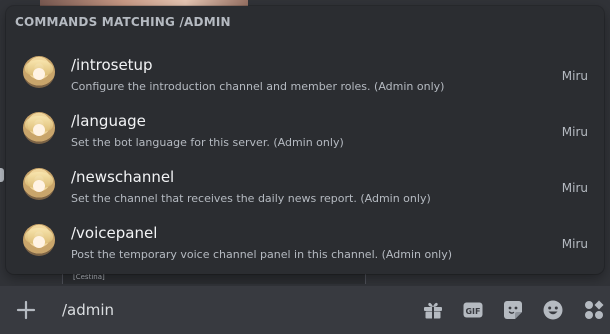 The image size is (610, 334). I want to click on gif-icon: GIF, so click(473, 310).